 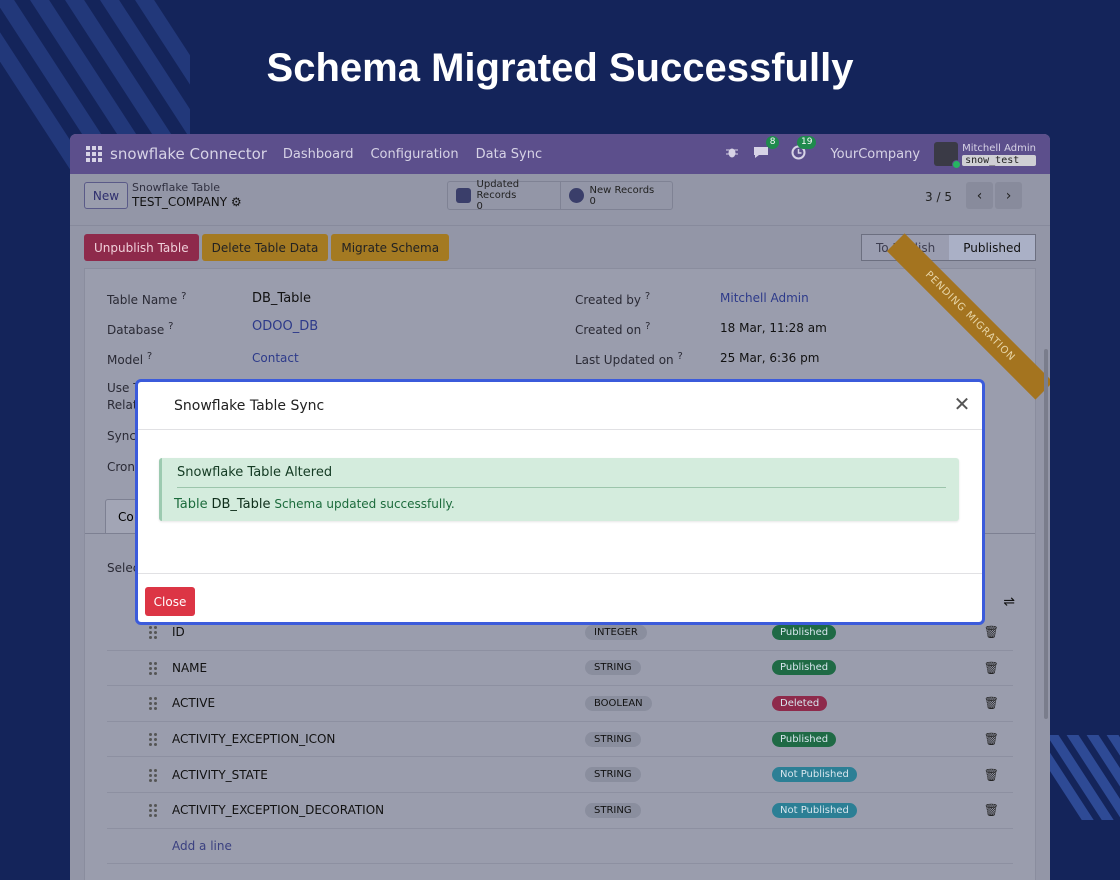 I want to click on created-by-label: Created by ?, so click(x=613, y=299).